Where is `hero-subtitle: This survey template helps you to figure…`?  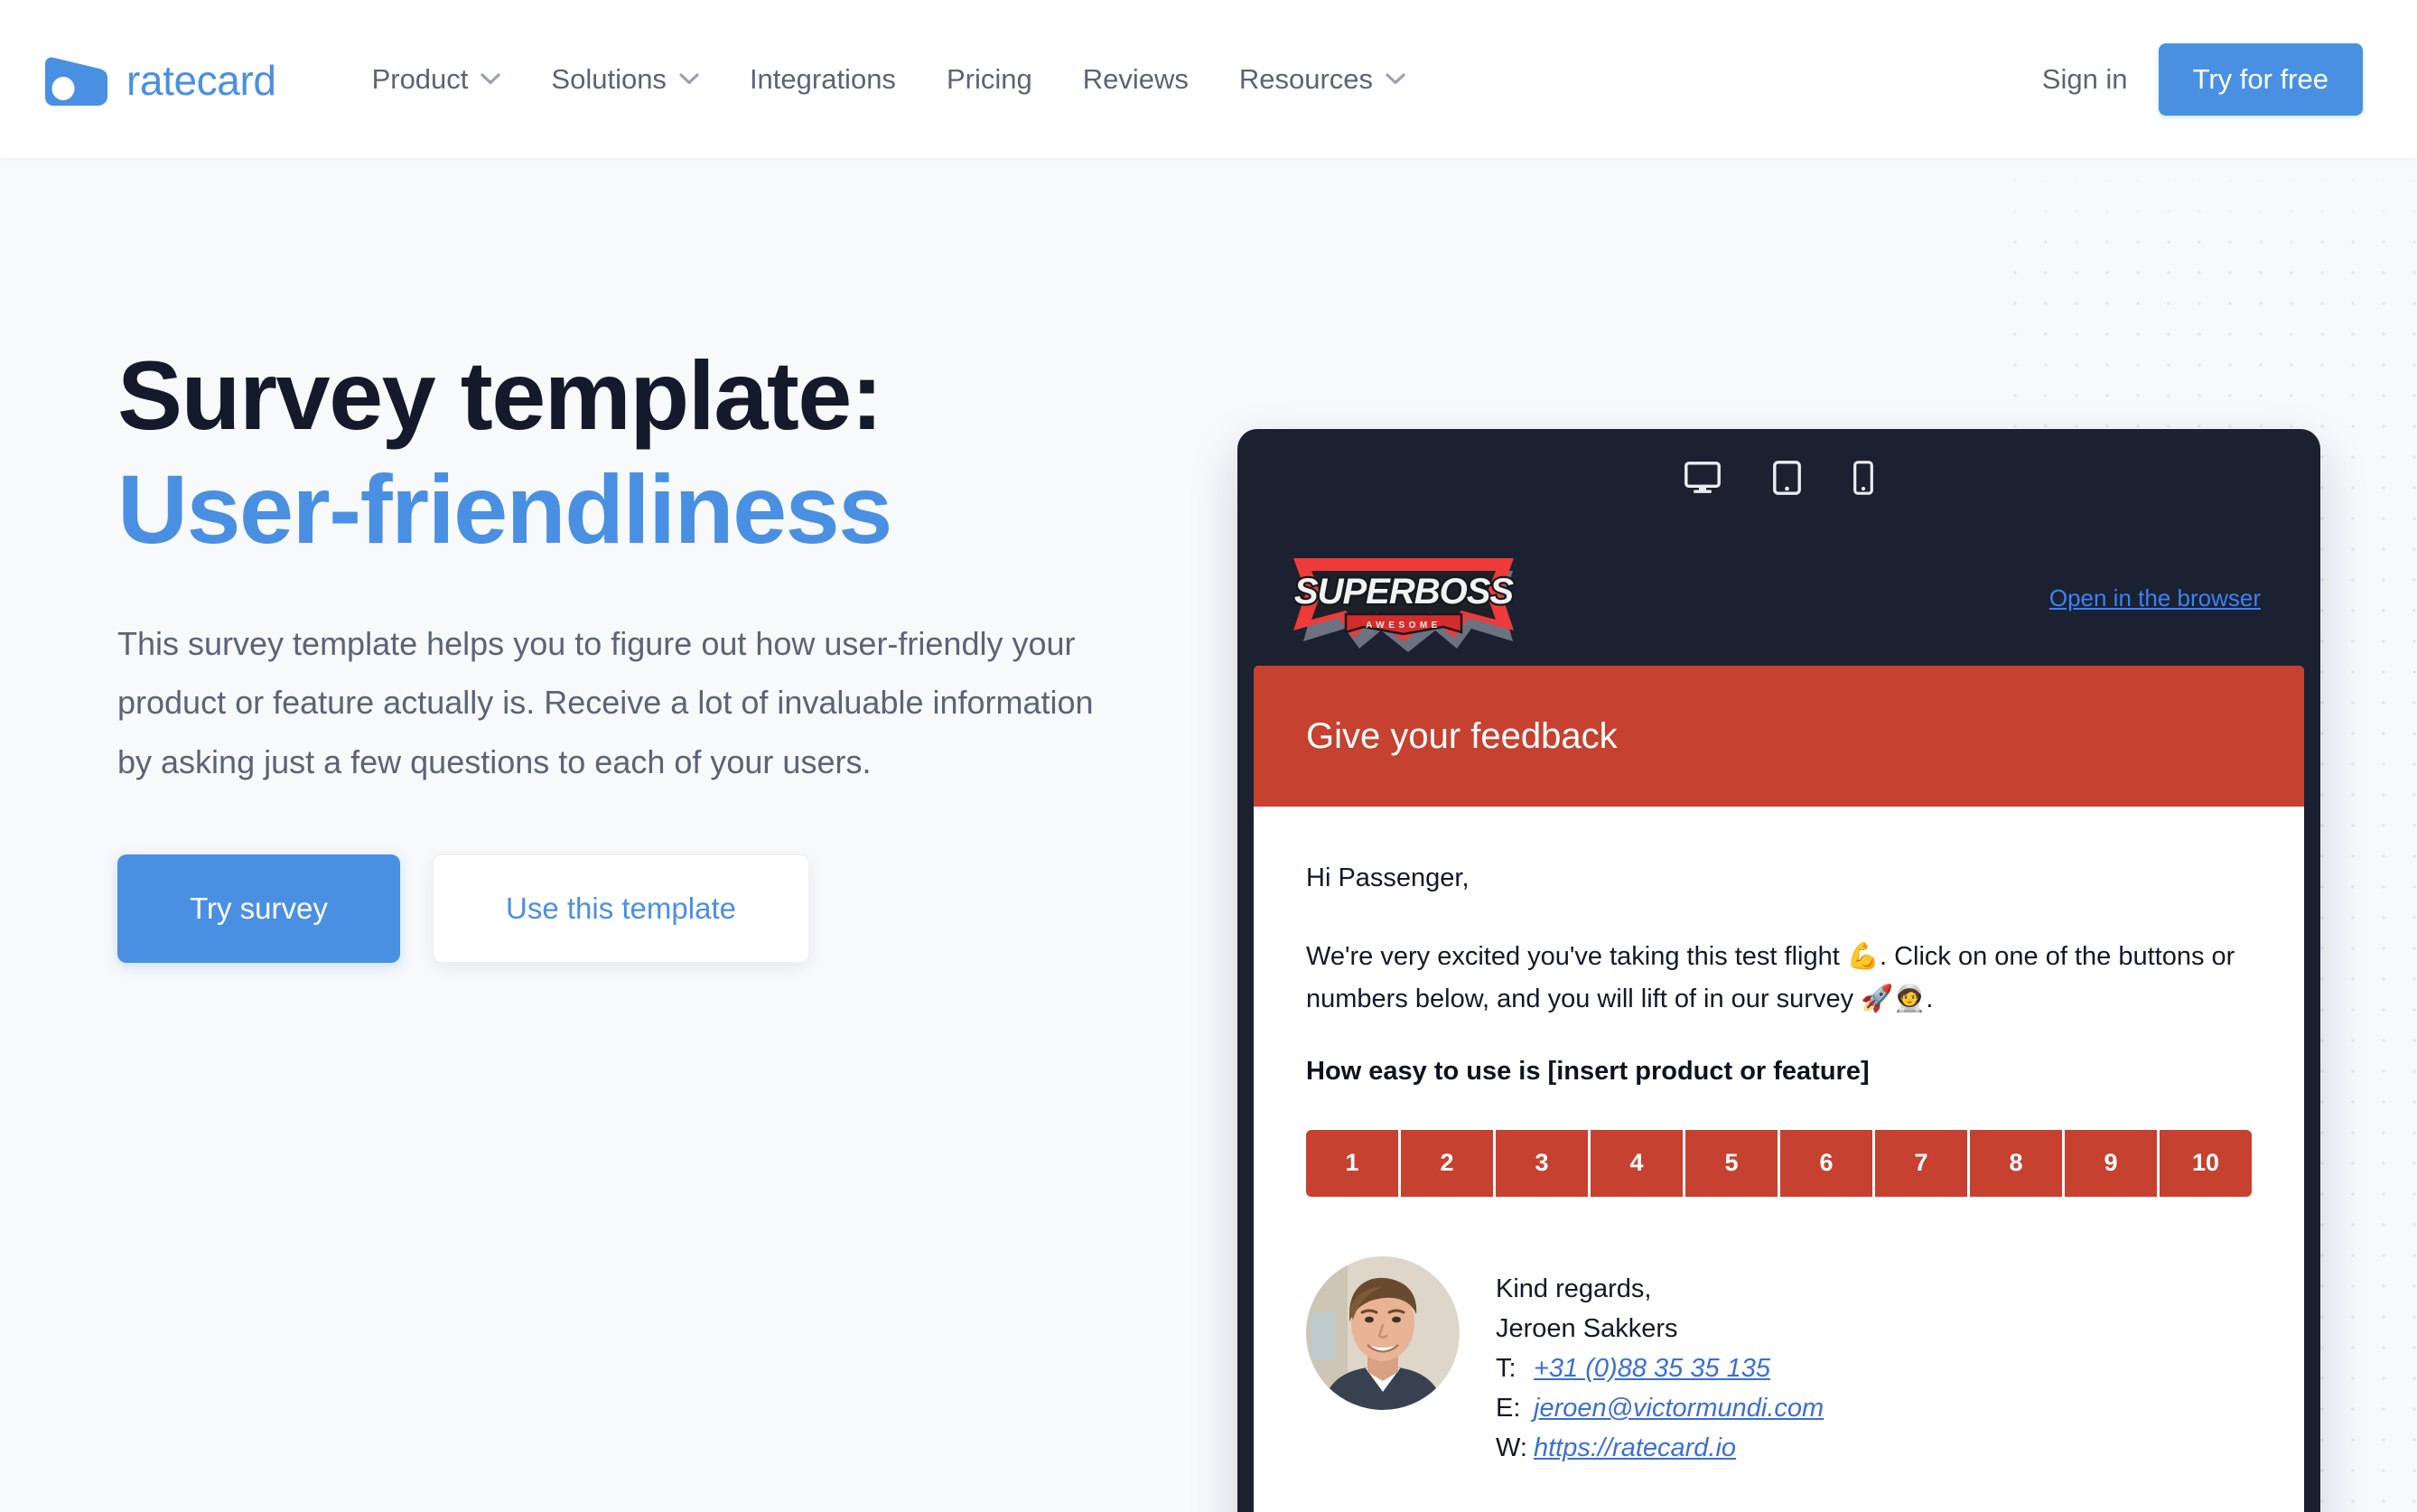
hero-subtitle: This survey template helps you to figure… is located at coordinates (606, 702).